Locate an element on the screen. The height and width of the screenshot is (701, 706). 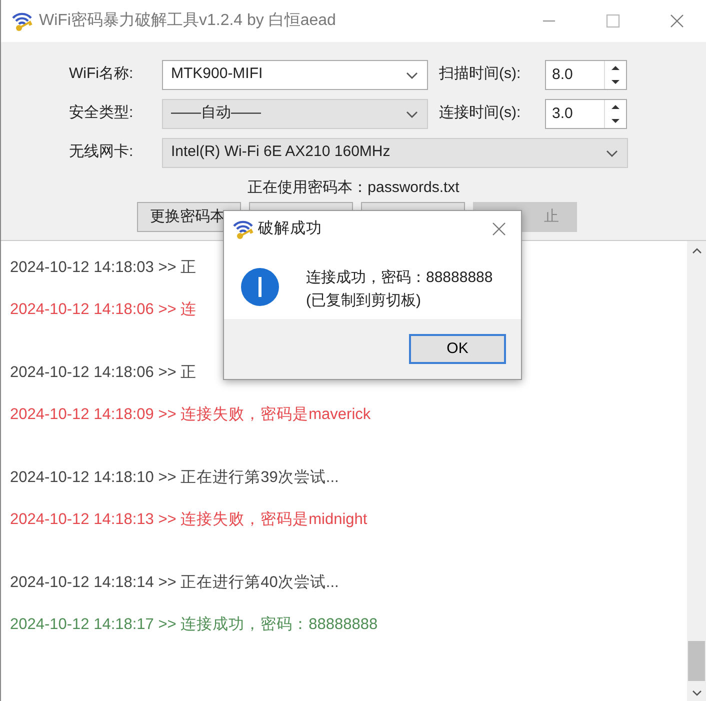
log-line: 2024-10-12 14:18:06 >> 连 is located at coordinates (103, 310).